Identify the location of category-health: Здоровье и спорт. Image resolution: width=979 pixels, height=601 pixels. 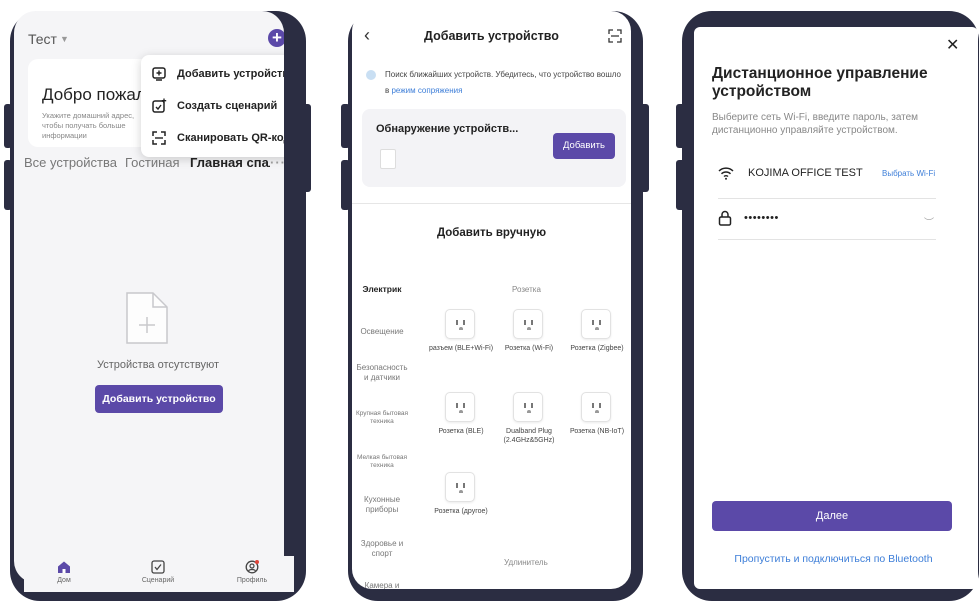
(382, 549).